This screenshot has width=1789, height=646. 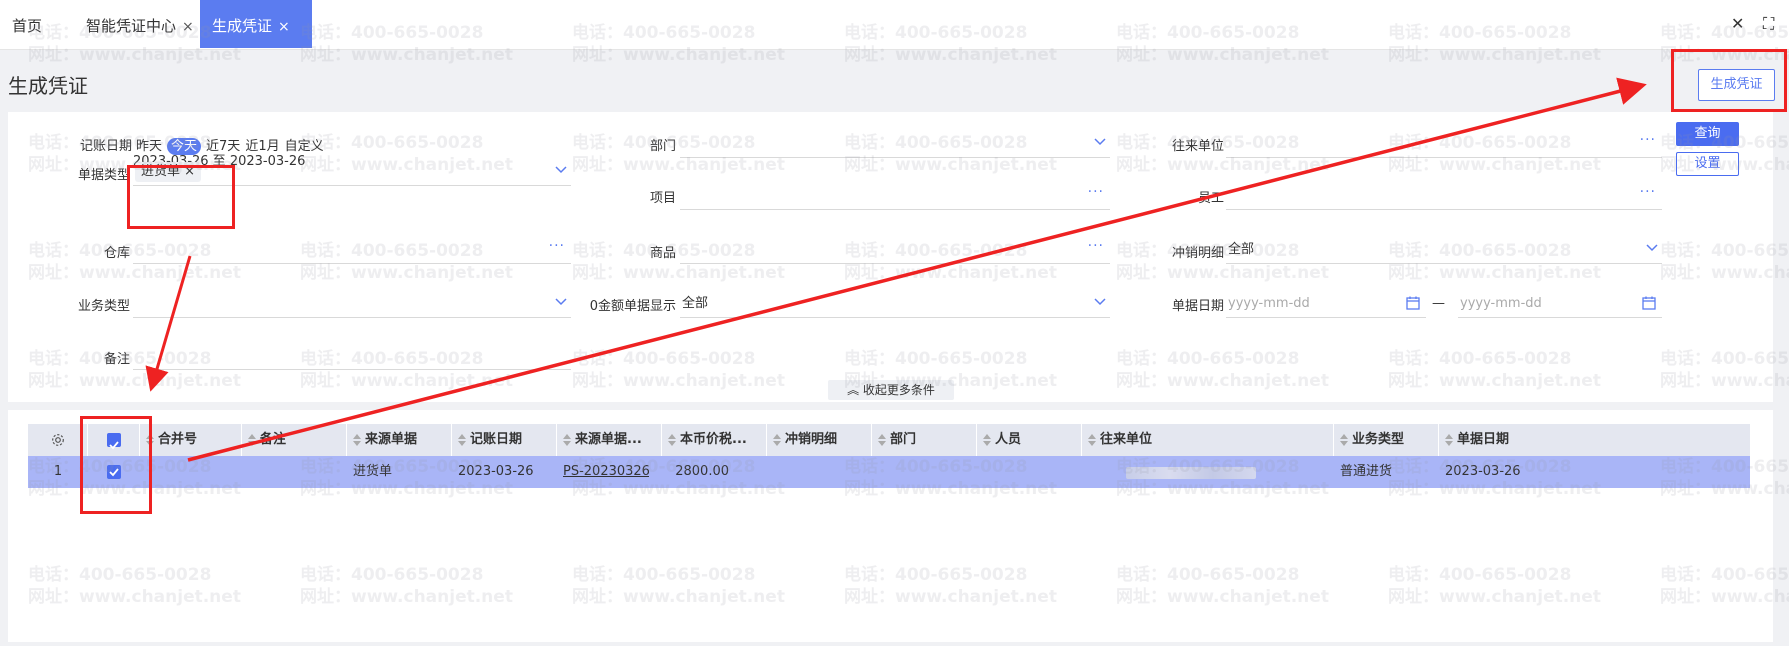 I want to click on department-select, so click(x=895, y=145).